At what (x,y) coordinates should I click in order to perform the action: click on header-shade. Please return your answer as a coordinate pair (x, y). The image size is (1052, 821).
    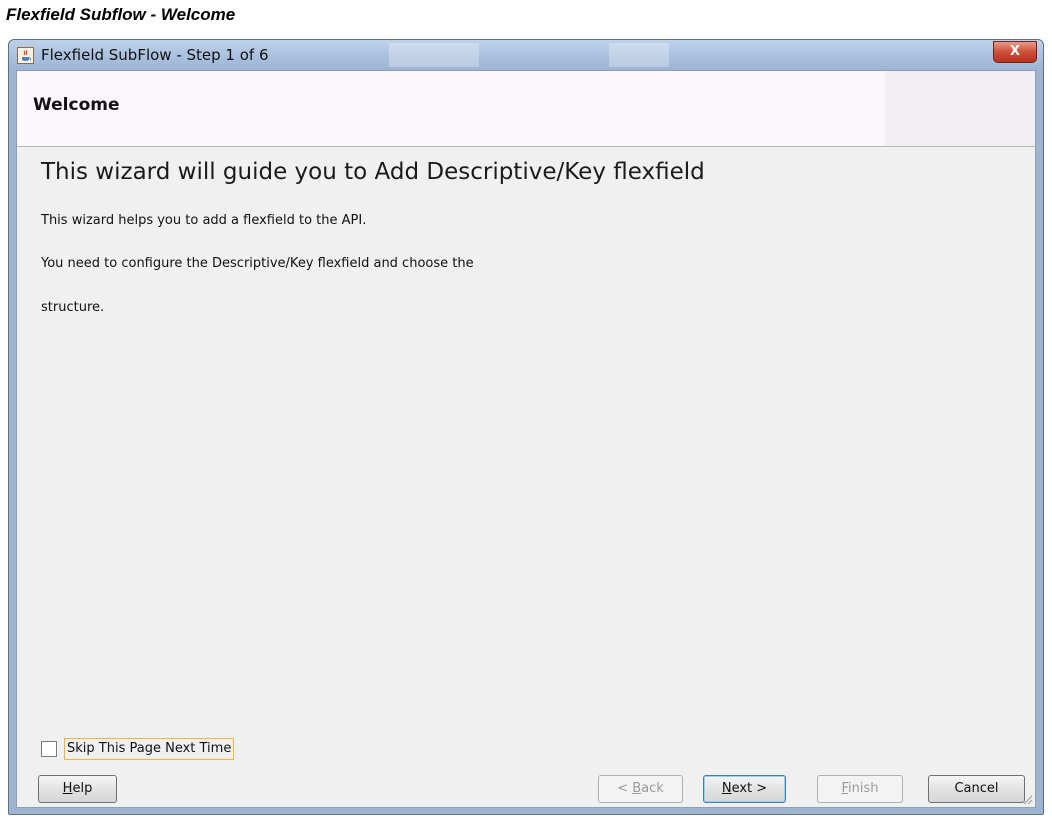
    Looking at the image, I should click on (960, 108).